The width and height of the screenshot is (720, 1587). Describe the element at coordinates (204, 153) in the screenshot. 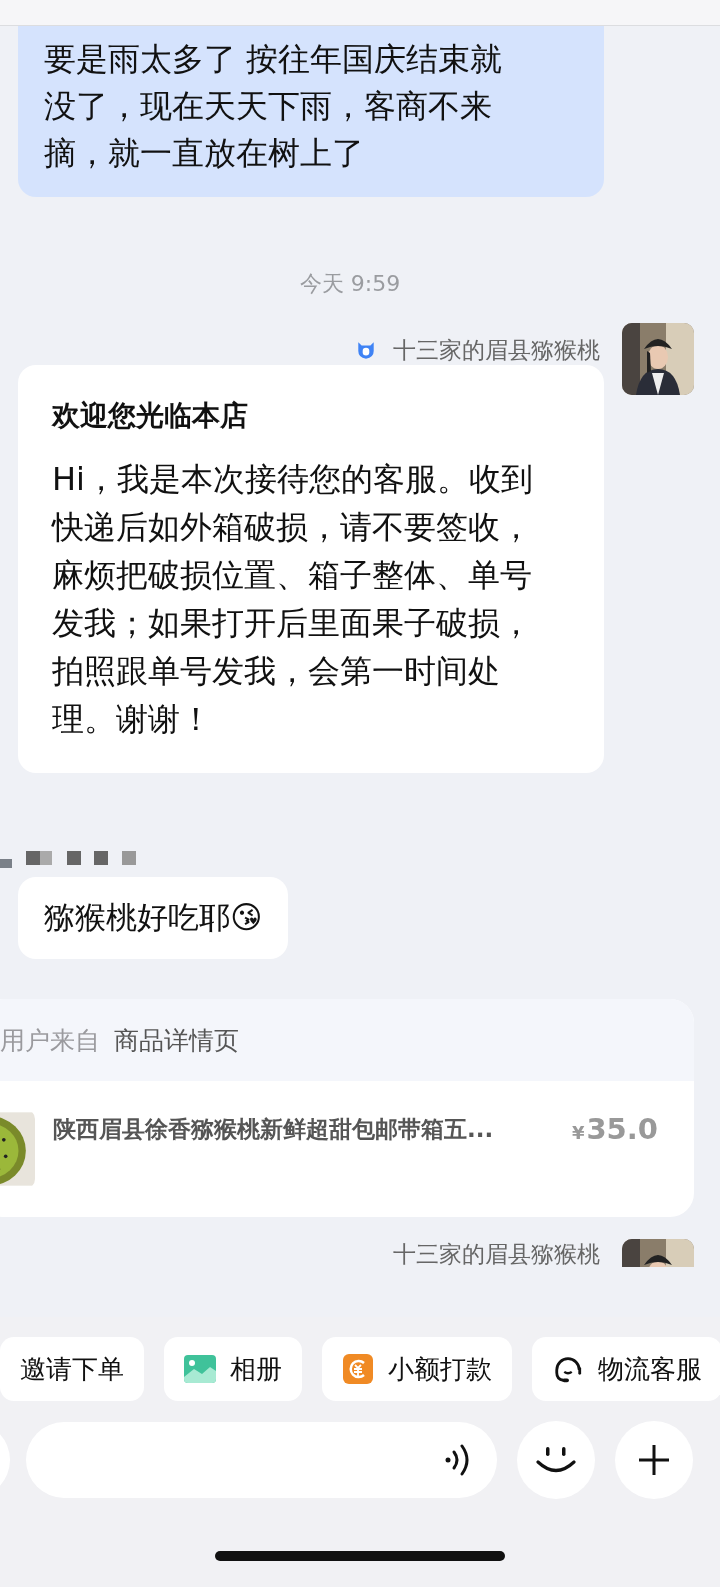

I see `message-text: 摘，就一直放在树上了` at that location.